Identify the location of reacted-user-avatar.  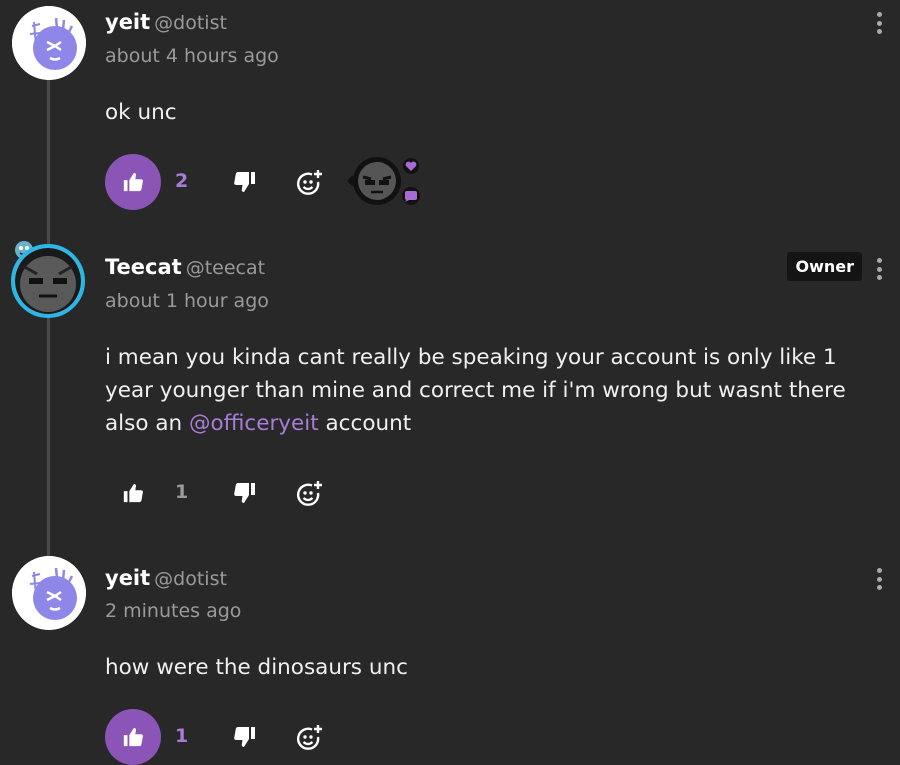
(383, 181).